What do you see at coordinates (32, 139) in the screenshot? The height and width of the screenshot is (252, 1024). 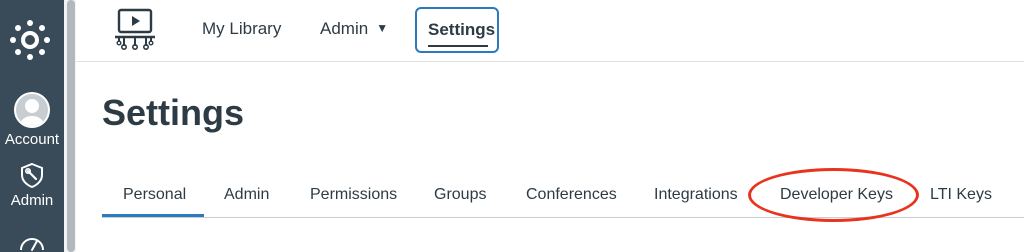 I see `nav-account-label: Account` at bounding box center [32, 139].